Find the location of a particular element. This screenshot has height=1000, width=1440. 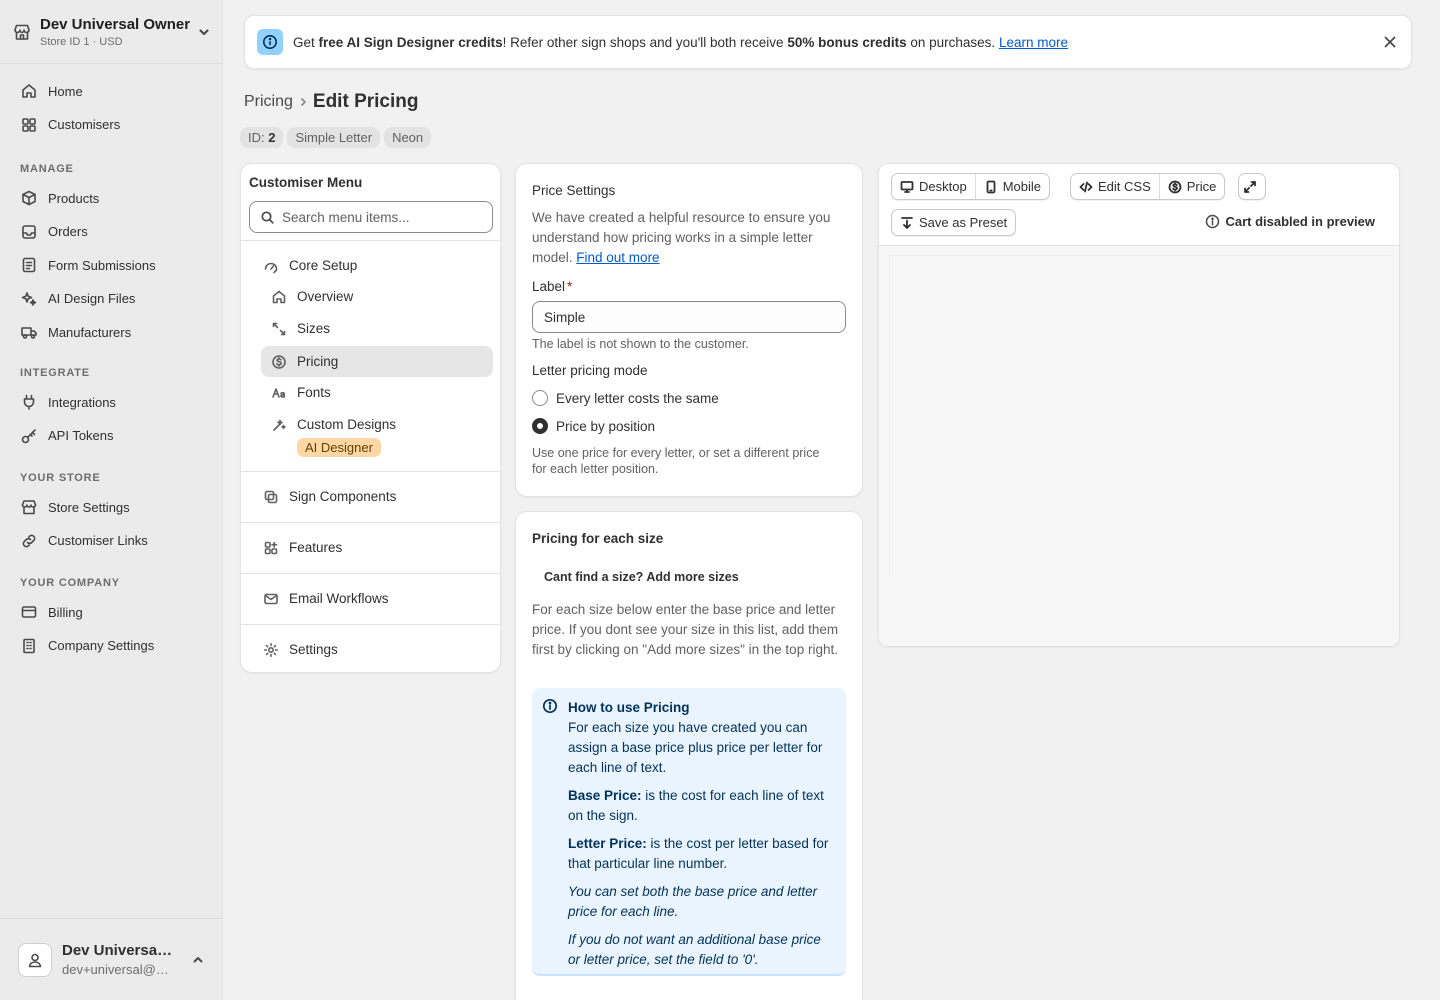

nav-company: YOUR COMPANY Billing Company Settings is located at coordinates (111, 617).